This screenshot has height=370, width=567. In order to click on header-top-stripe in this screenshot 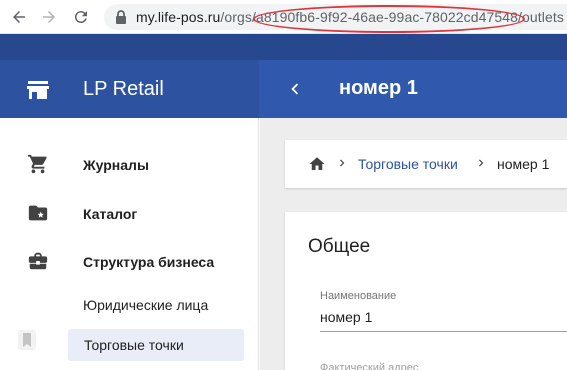, I will do `click(283, 47)`.